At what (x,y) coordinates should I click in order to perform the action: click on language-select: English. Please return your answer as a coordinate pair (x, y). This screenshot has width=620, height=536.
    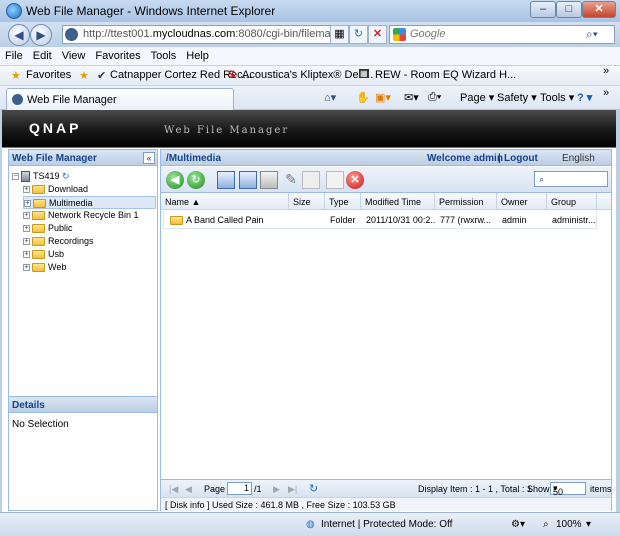
    Looking at the image, I should click on (578, 158).